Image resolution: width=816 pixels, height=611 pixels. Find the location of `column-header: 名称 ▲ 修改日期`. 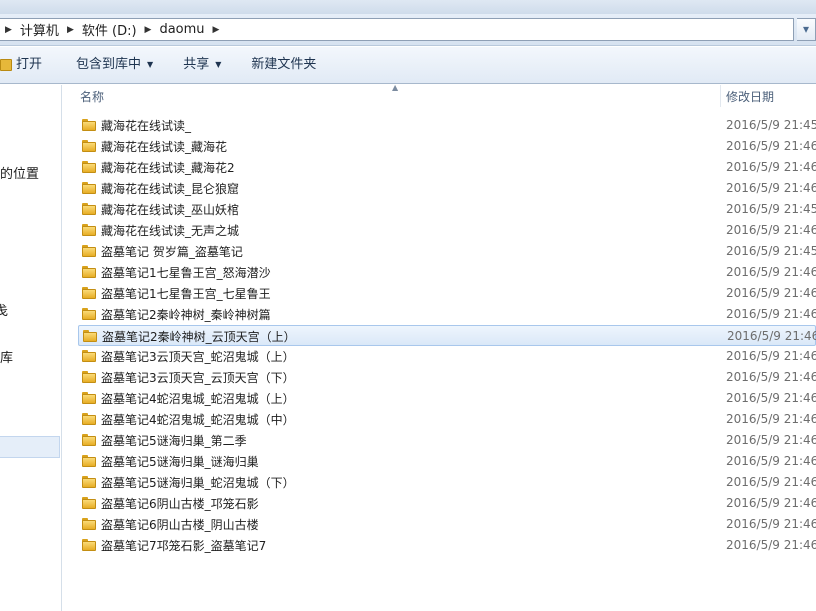

column-header: 名称 ▲ 修改日期 is located at coordinates (439, 95).